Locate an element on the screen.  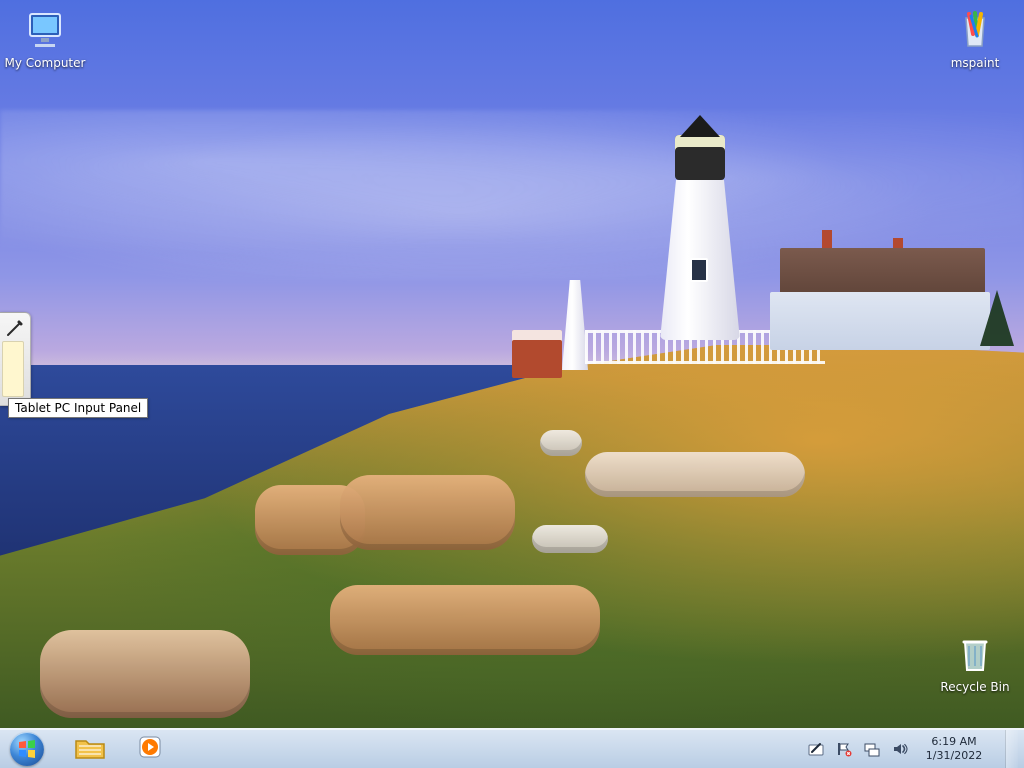
taskbar-clock: 6:19 AM 1/31/2022 is located at coordinates (954, 749).